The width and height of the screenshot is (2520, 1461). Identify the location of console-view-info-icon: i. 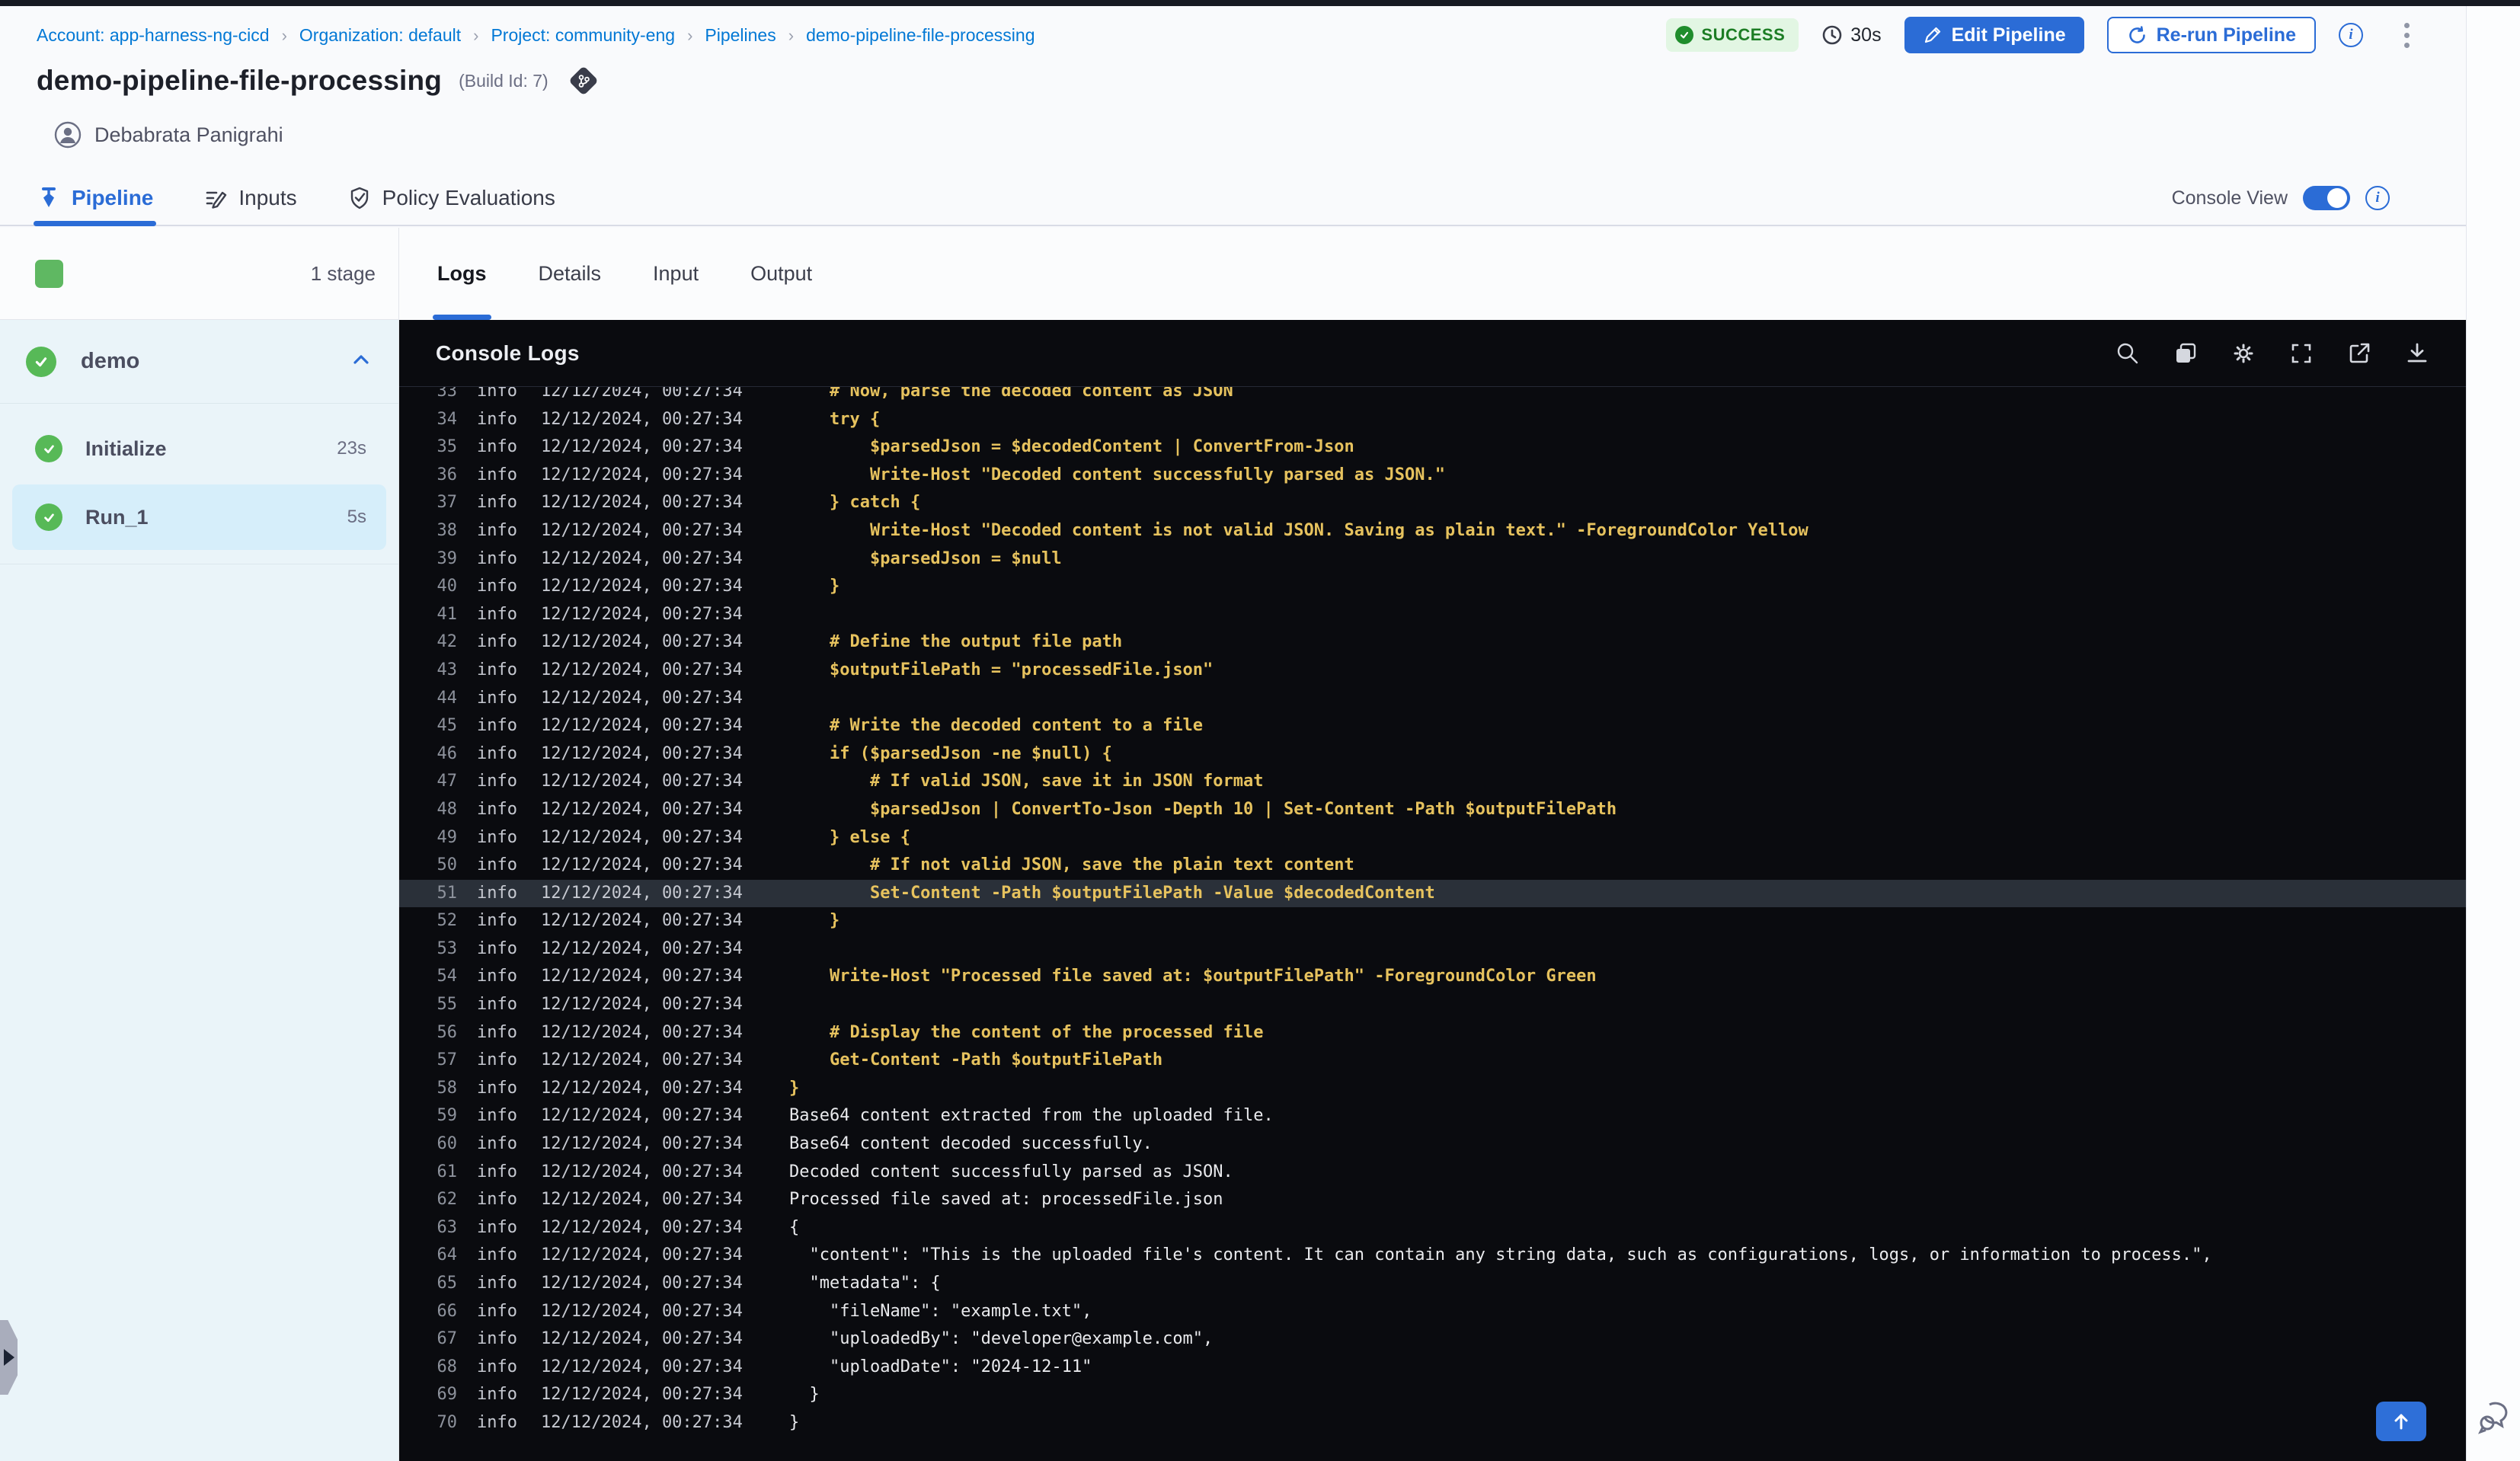
(2377, 198).